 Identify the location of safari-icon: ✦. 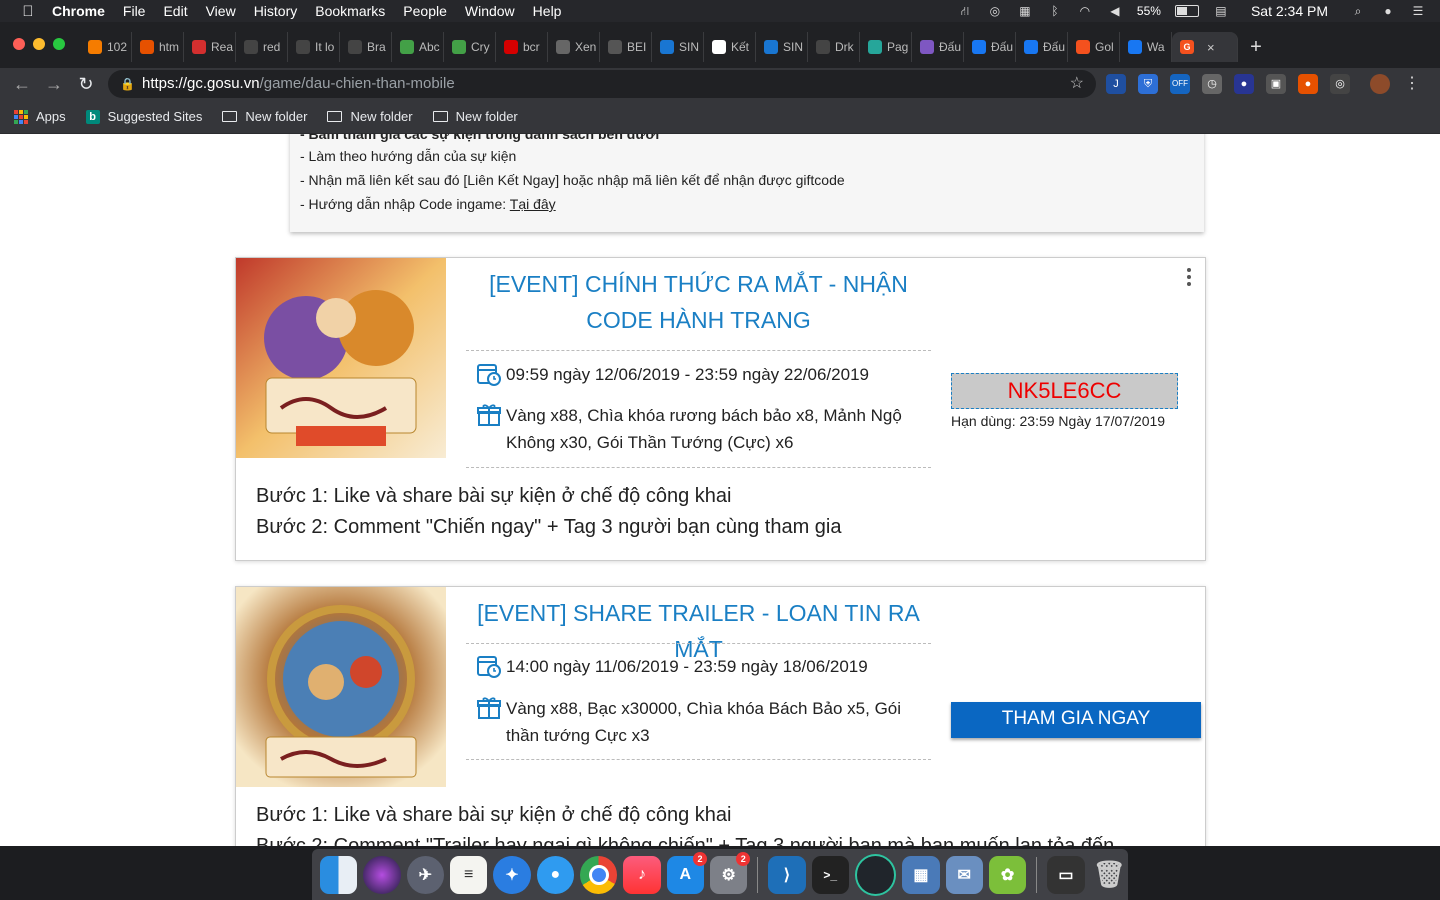
(512, 874).